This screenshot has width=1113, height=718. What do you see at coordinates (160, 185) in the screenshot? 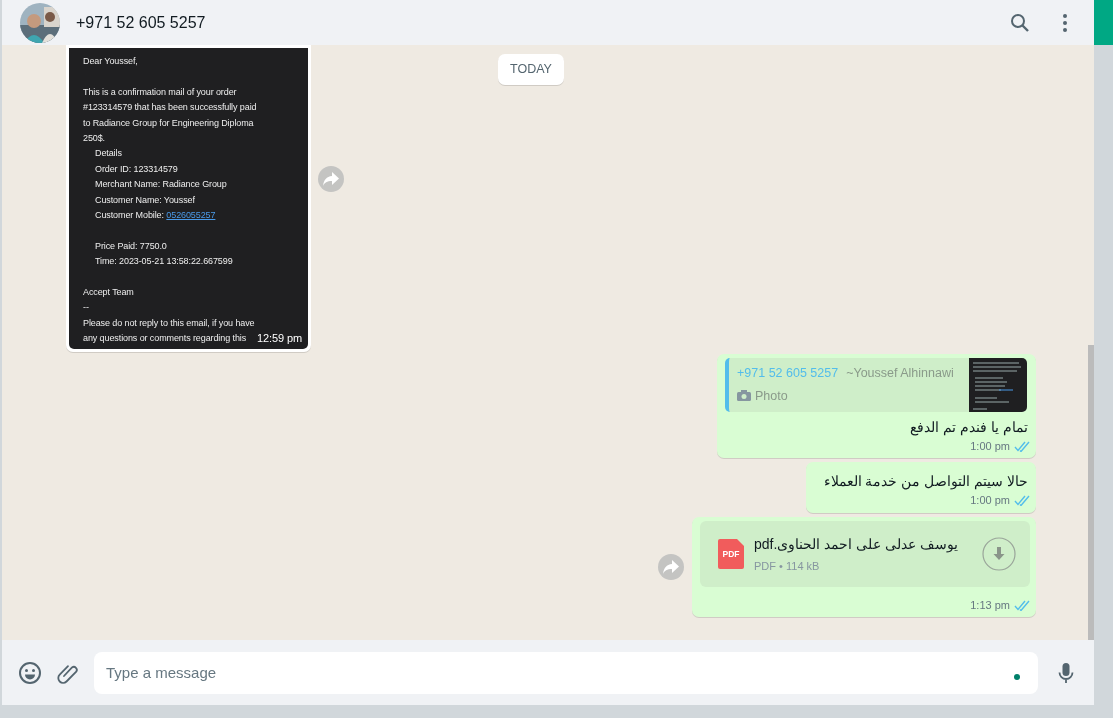
I see `email-text-line: Merchant Name: Radiance Group` at bounding box center [160, 185].